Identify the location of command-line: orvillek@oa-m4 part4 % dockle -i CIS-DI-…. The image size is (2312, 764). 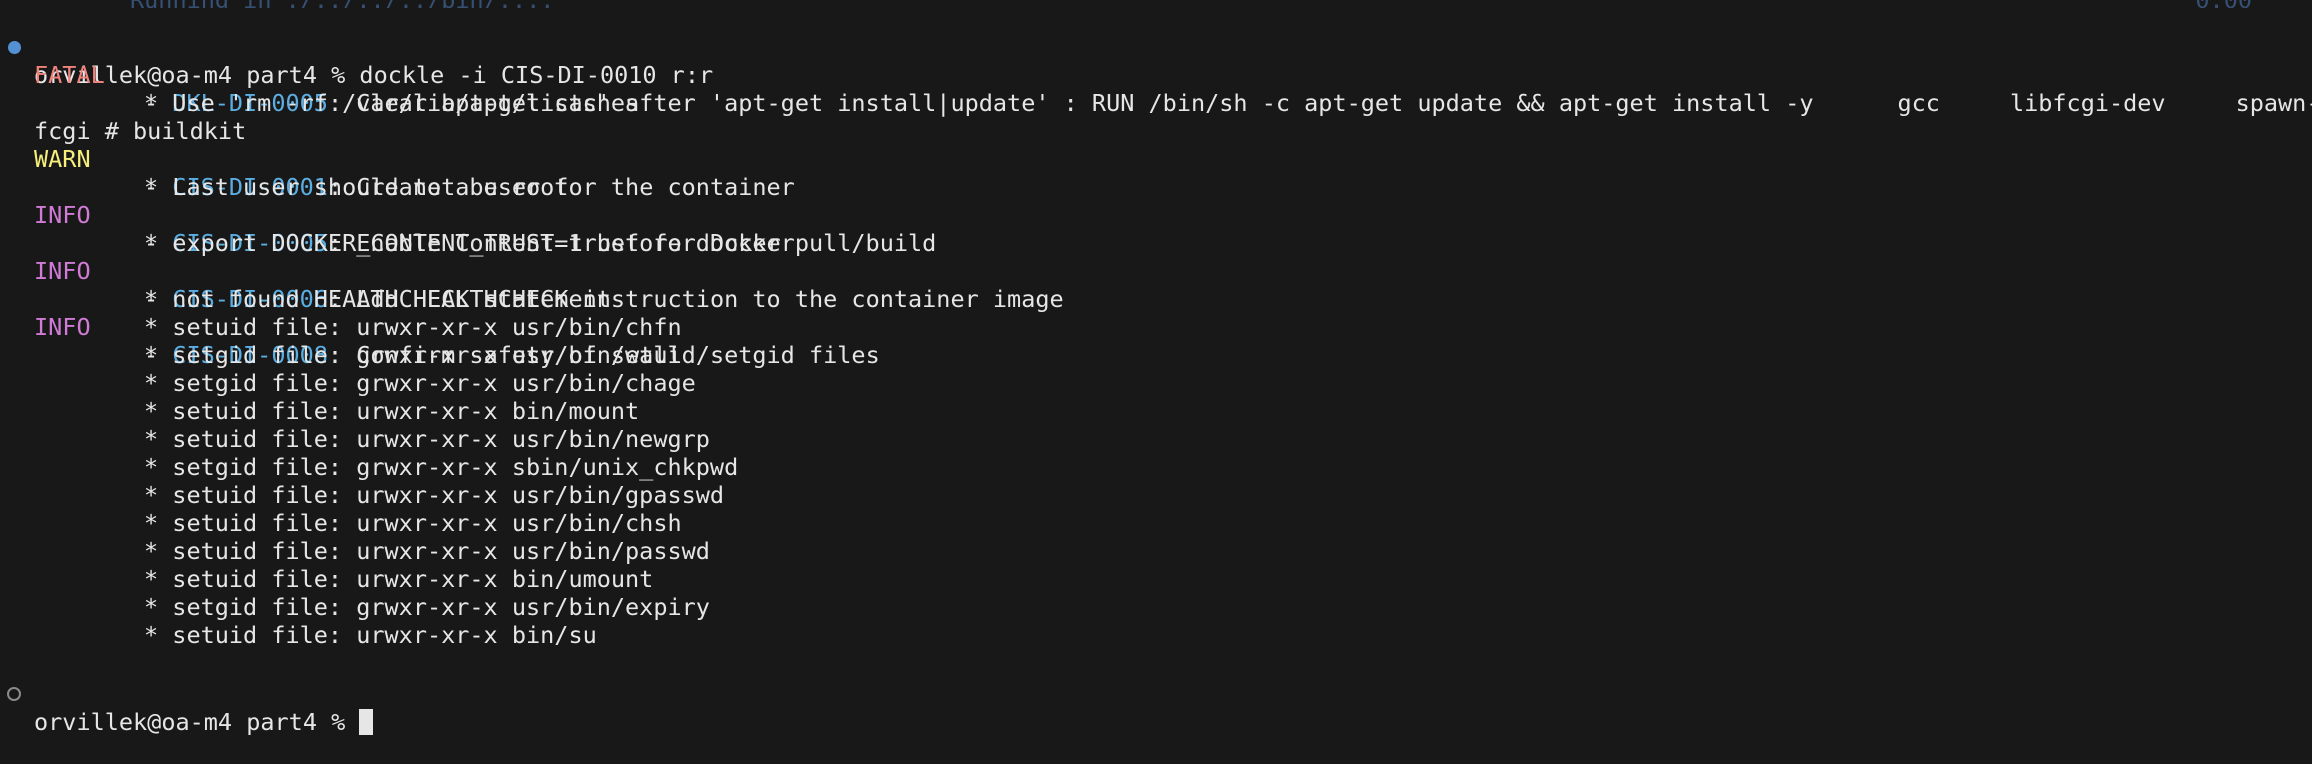
(356, 47).